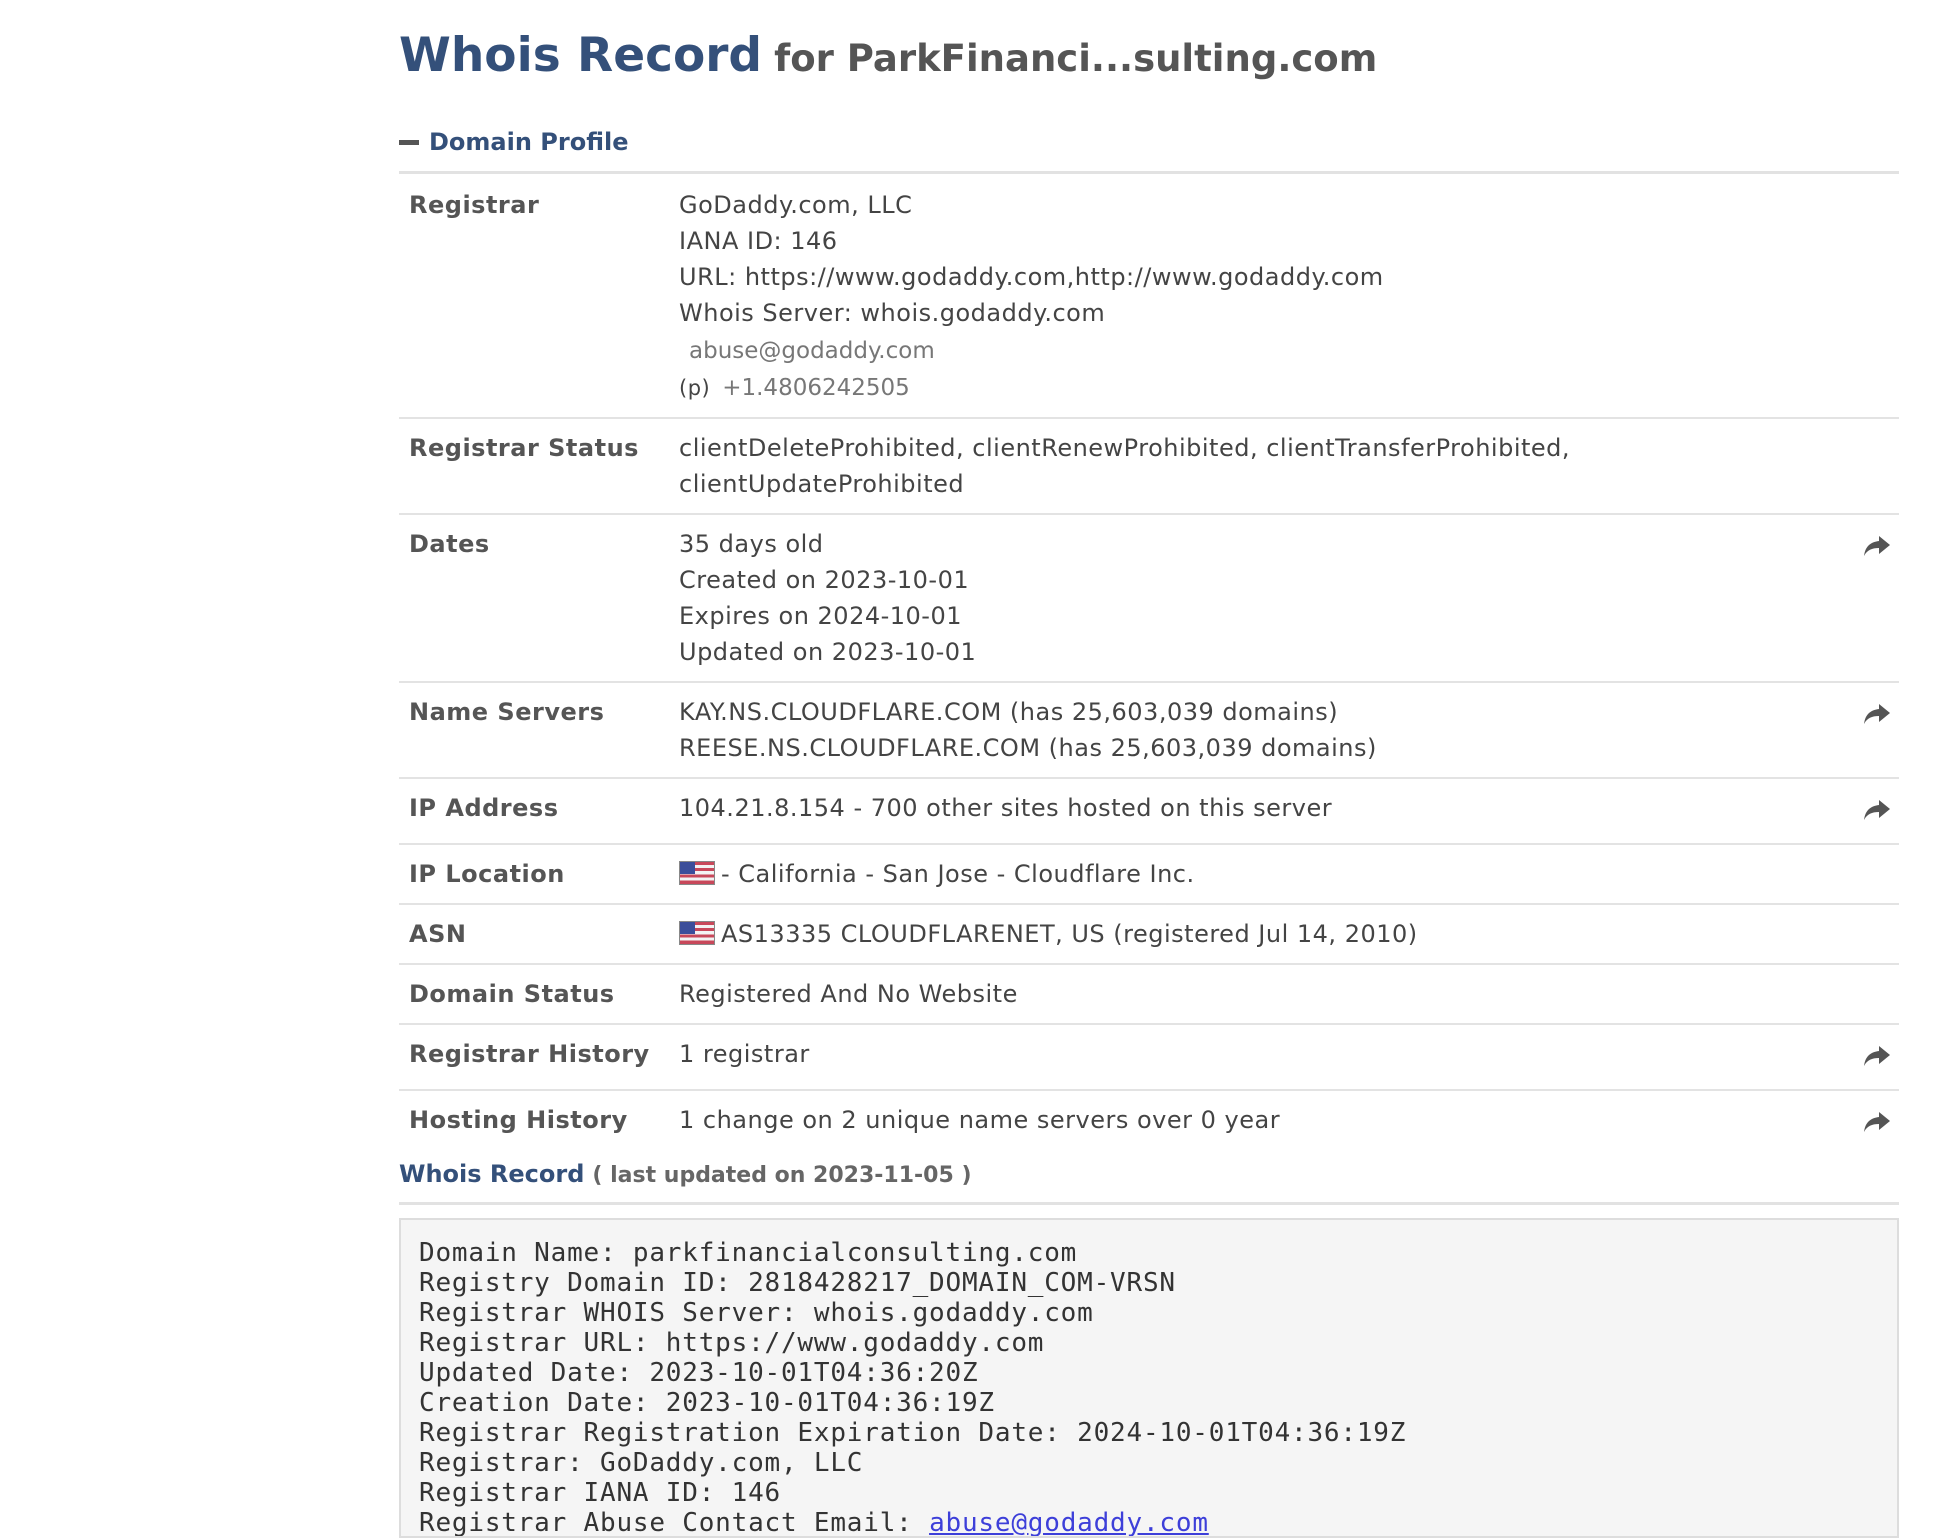 This screenshot has height=1538, width=1954. Describe the element at coordinates (732, 1343) in the screenshot. I see `whois-record-line: Registrar URL: https://www.godaddy.com` at that location.